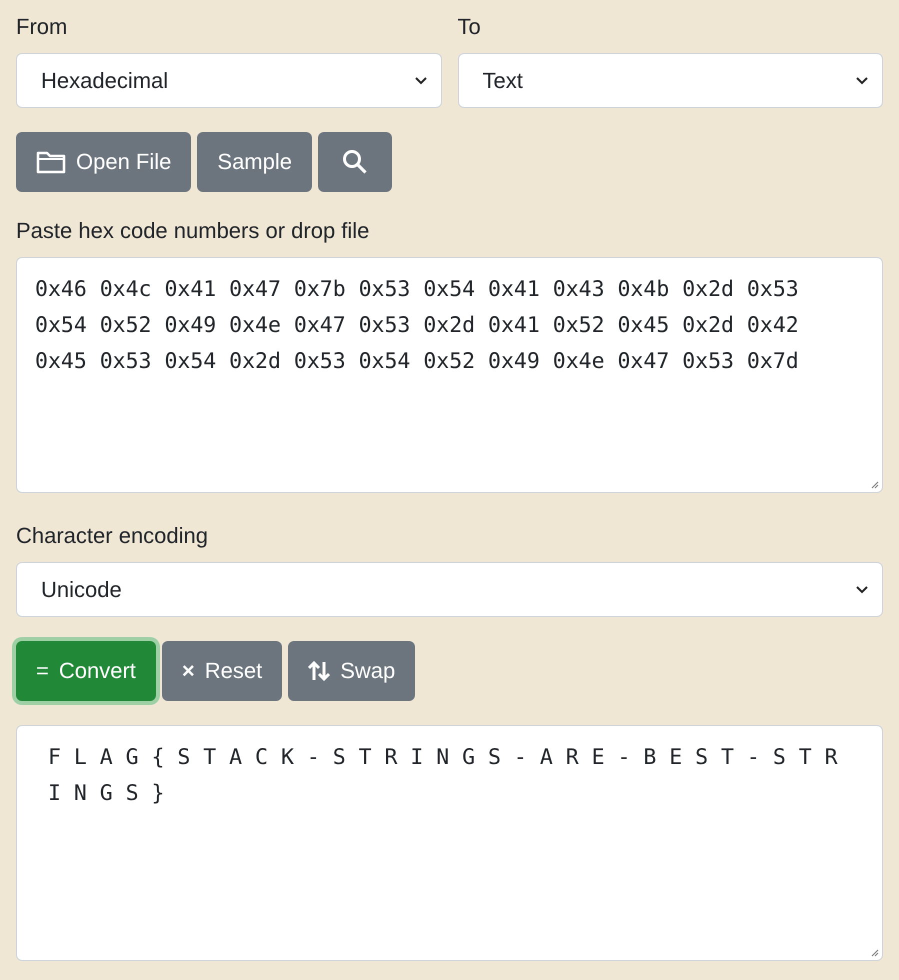 The width and height of the screenshot is (899, 980). What do you see at coordinates (469, 27) in the screenshot?
I see `to-label: To` at bounding box center [469, 27].